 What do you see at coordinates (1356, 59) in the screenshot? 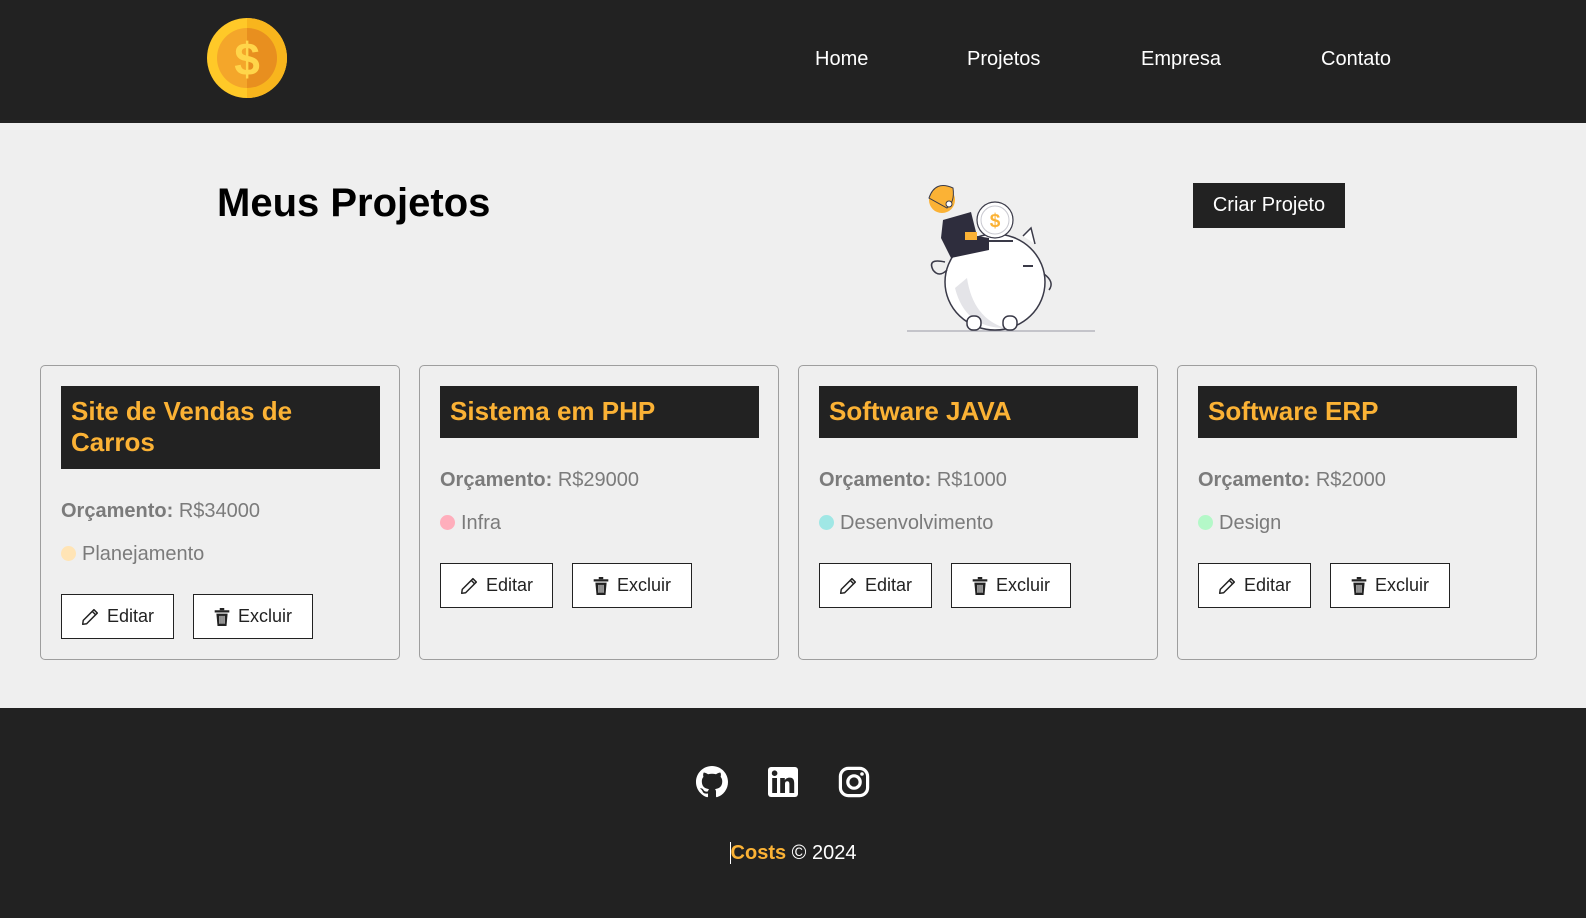
I see `nav-link-contato: Contato` at bounding box center [1356, 59].